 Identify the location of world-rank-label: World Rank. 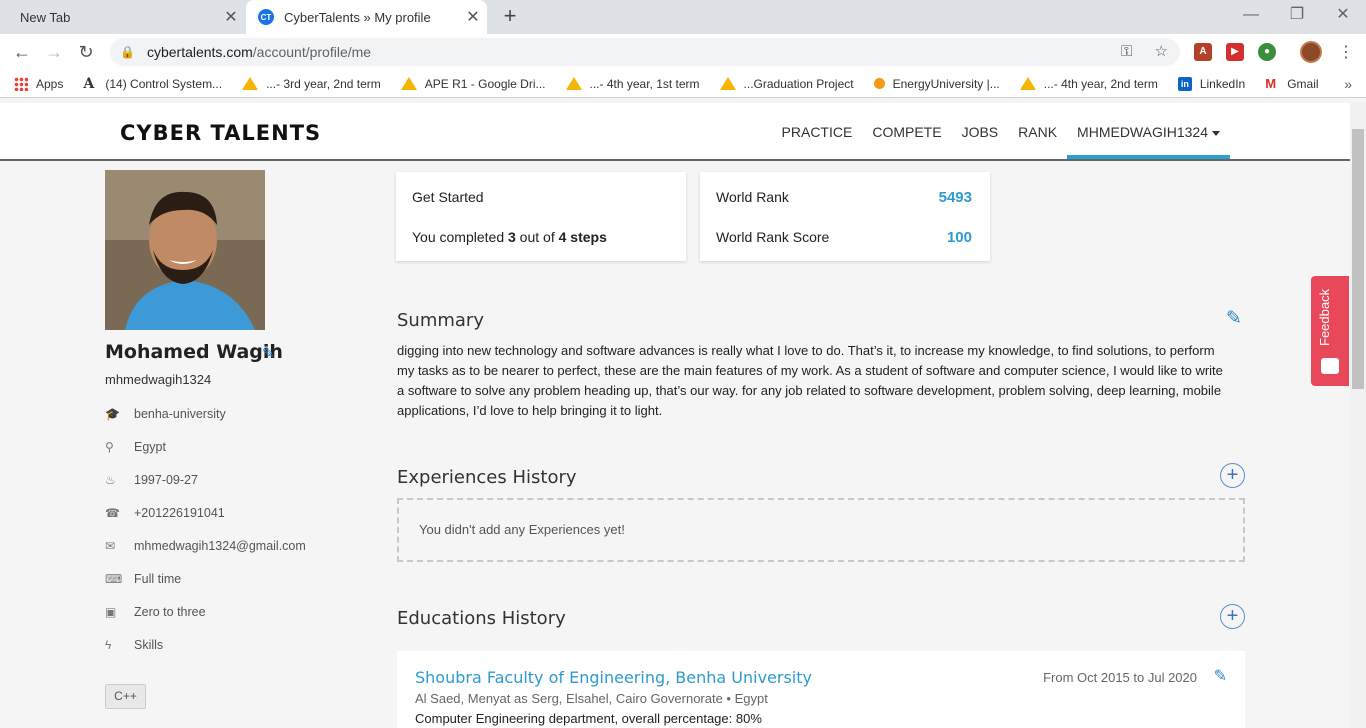
(752, 197).